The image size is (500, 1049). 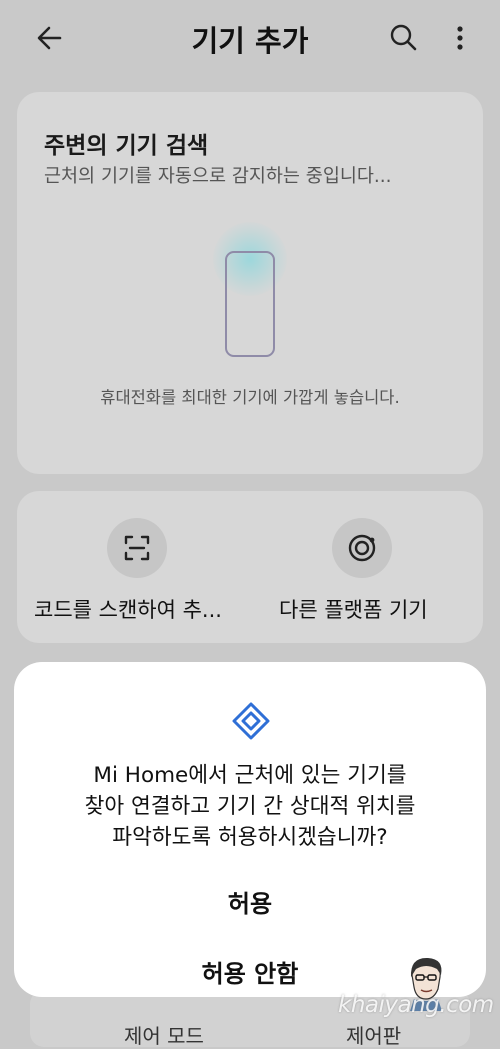 I want to click on scan-code-icon, so click(x=137, y=548).